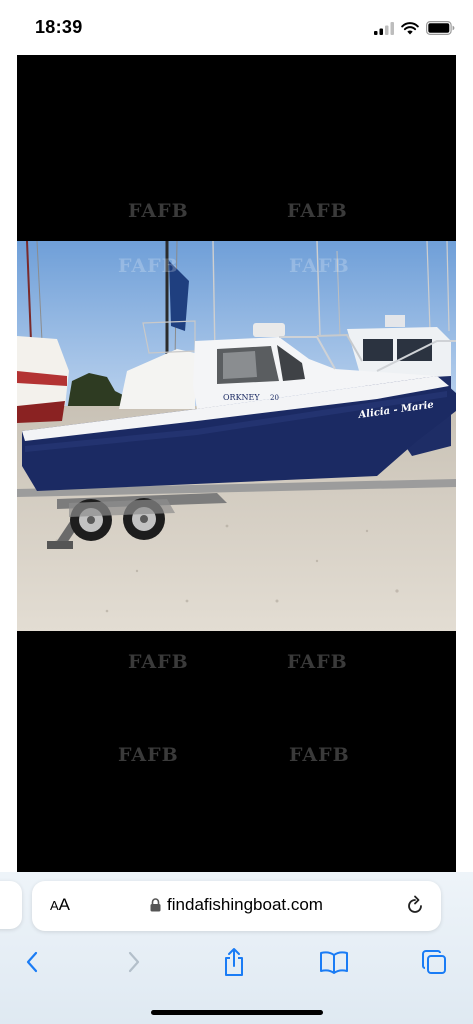 This screenshot has width=473, height=1024. I want to click on forward-icon, so click(134, 962).